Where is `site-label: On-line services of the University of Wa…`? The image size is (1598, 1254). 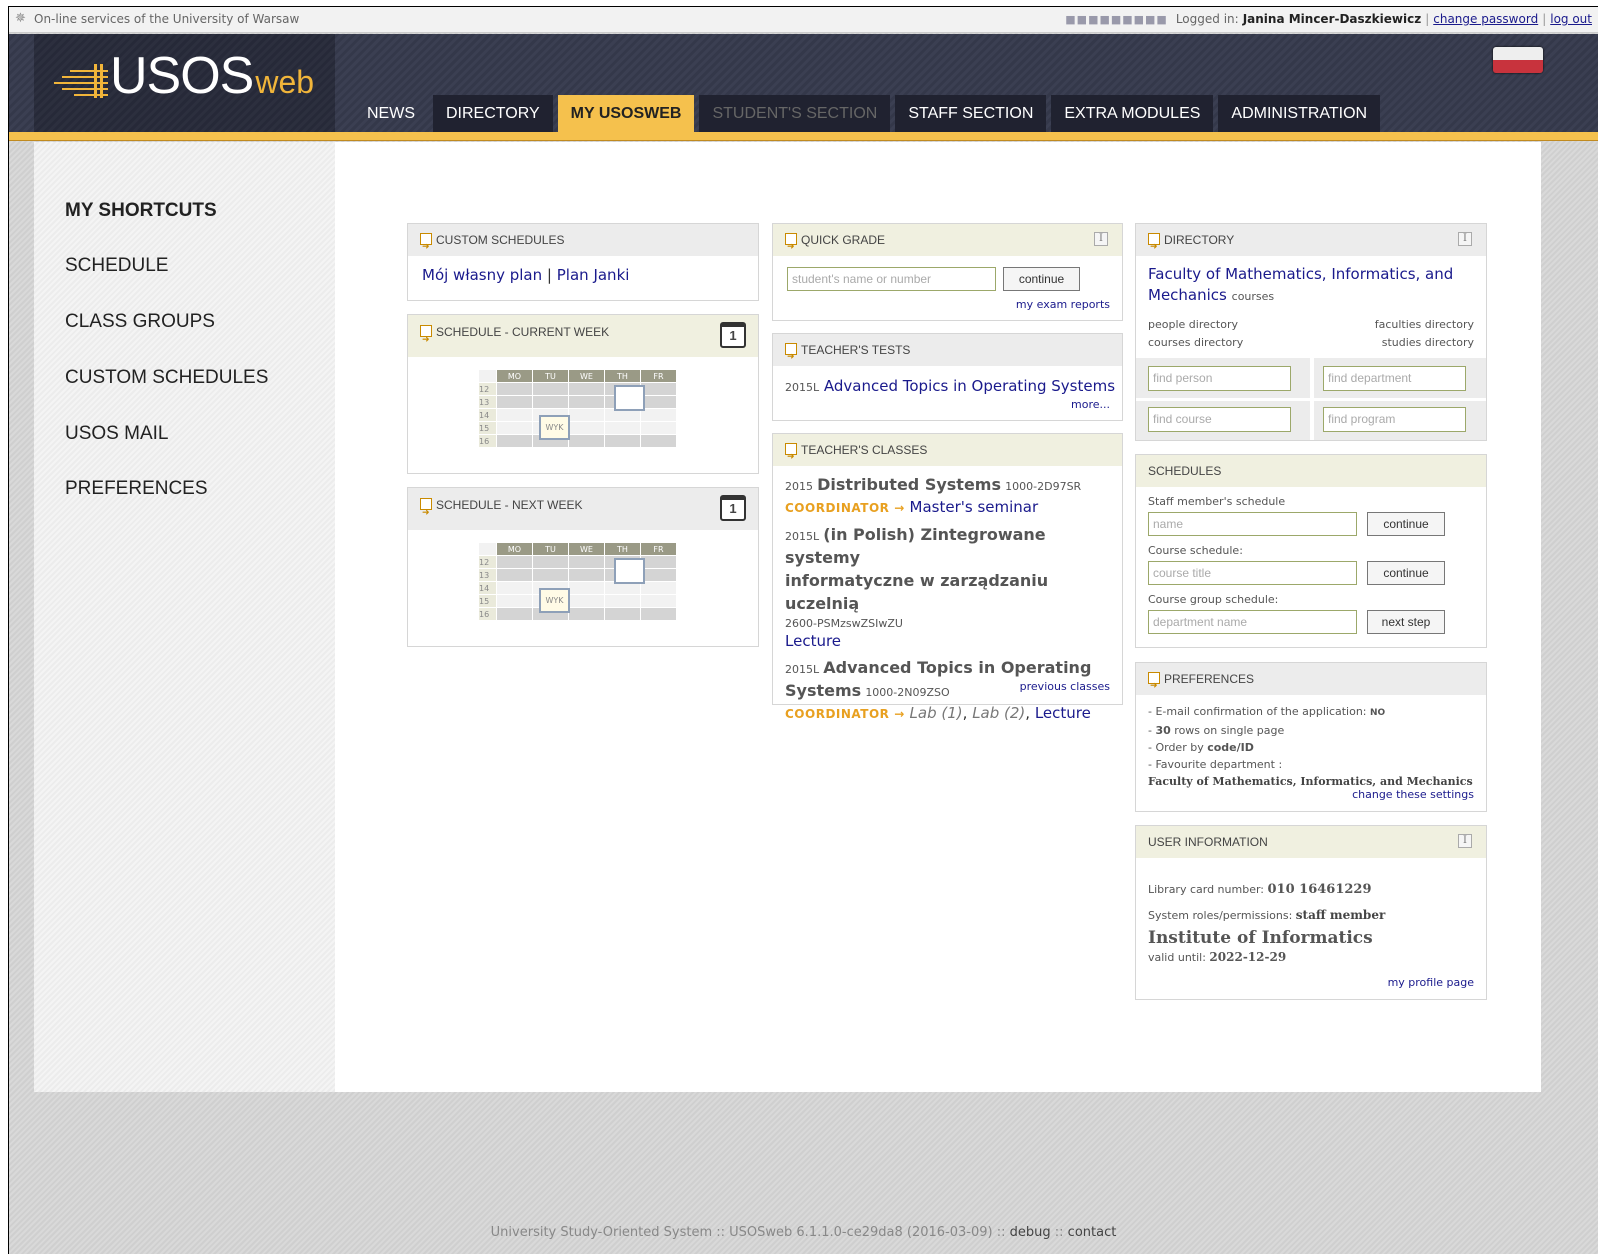 site-label: On-line services of the University of Wa… is located at coordinates (167, 19).